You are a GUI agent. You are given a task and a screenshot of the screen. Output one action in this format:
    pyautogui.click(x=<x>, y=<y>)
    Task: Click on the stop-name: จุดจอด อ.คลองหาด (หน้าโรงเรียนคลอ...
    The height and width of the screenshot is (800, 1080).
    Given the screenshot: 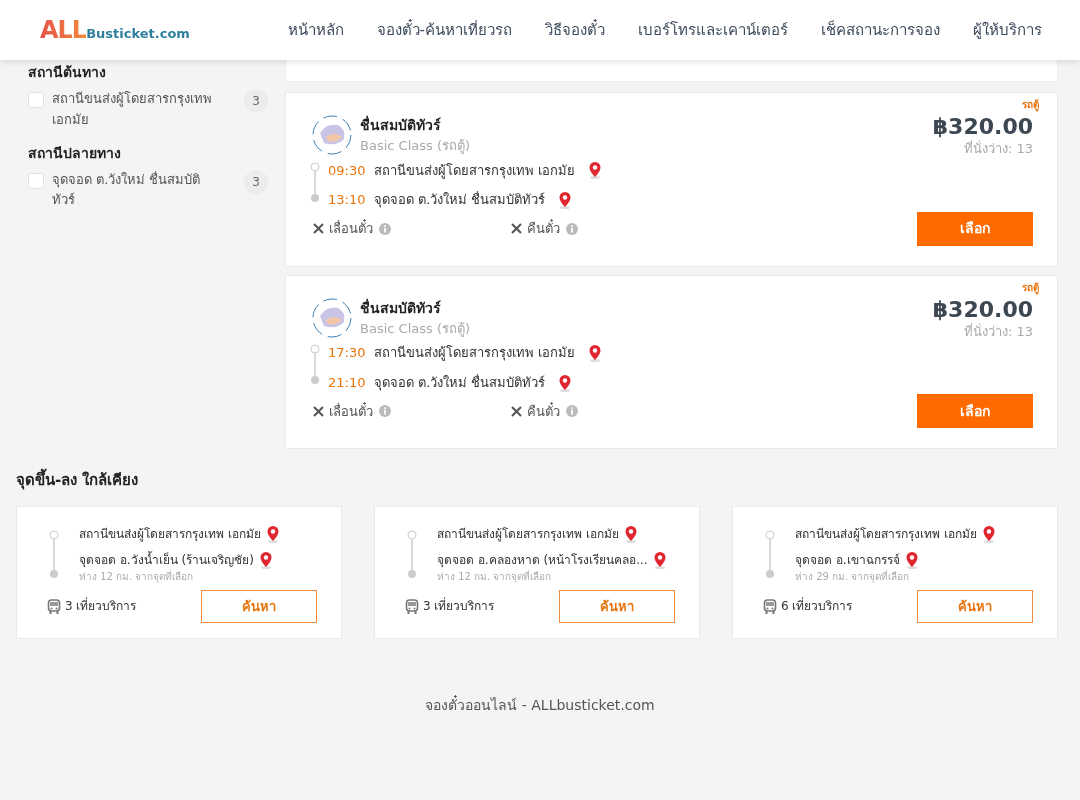 What is the action you would take?
    pyautogui.click(x=542, y=560)
    